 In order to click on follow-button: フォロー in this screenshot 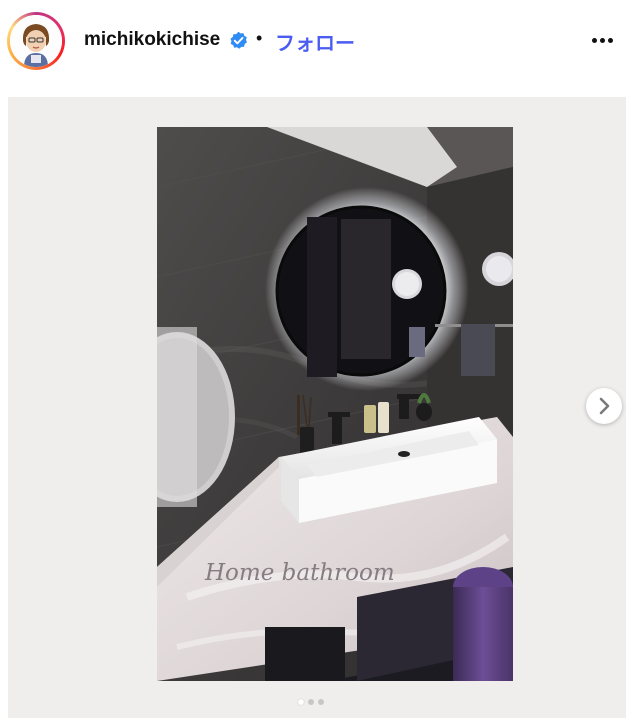, I will do `click(315, 41)`.